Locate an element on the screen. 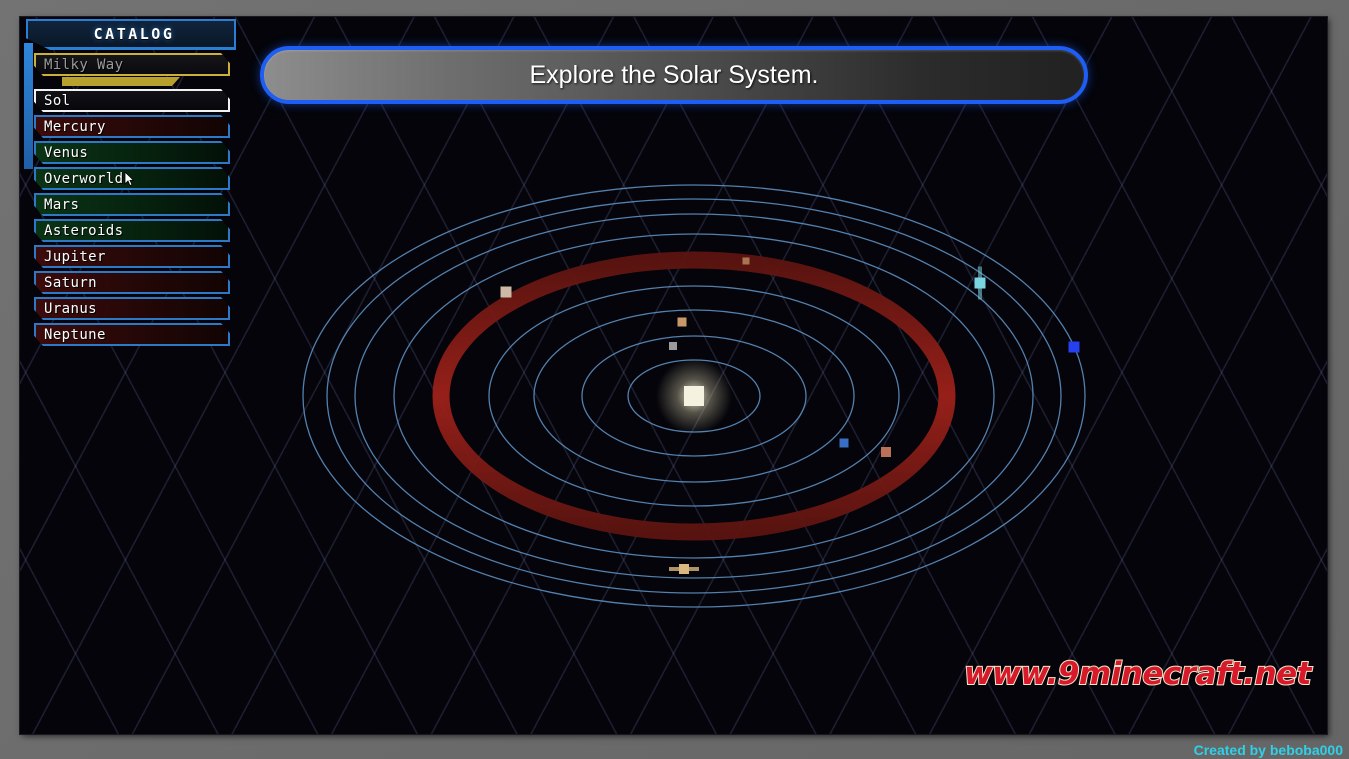 This screenshot has width=1349, height=759. banner-panel: Explore the Solar System. is located at coordinates (674, 75).